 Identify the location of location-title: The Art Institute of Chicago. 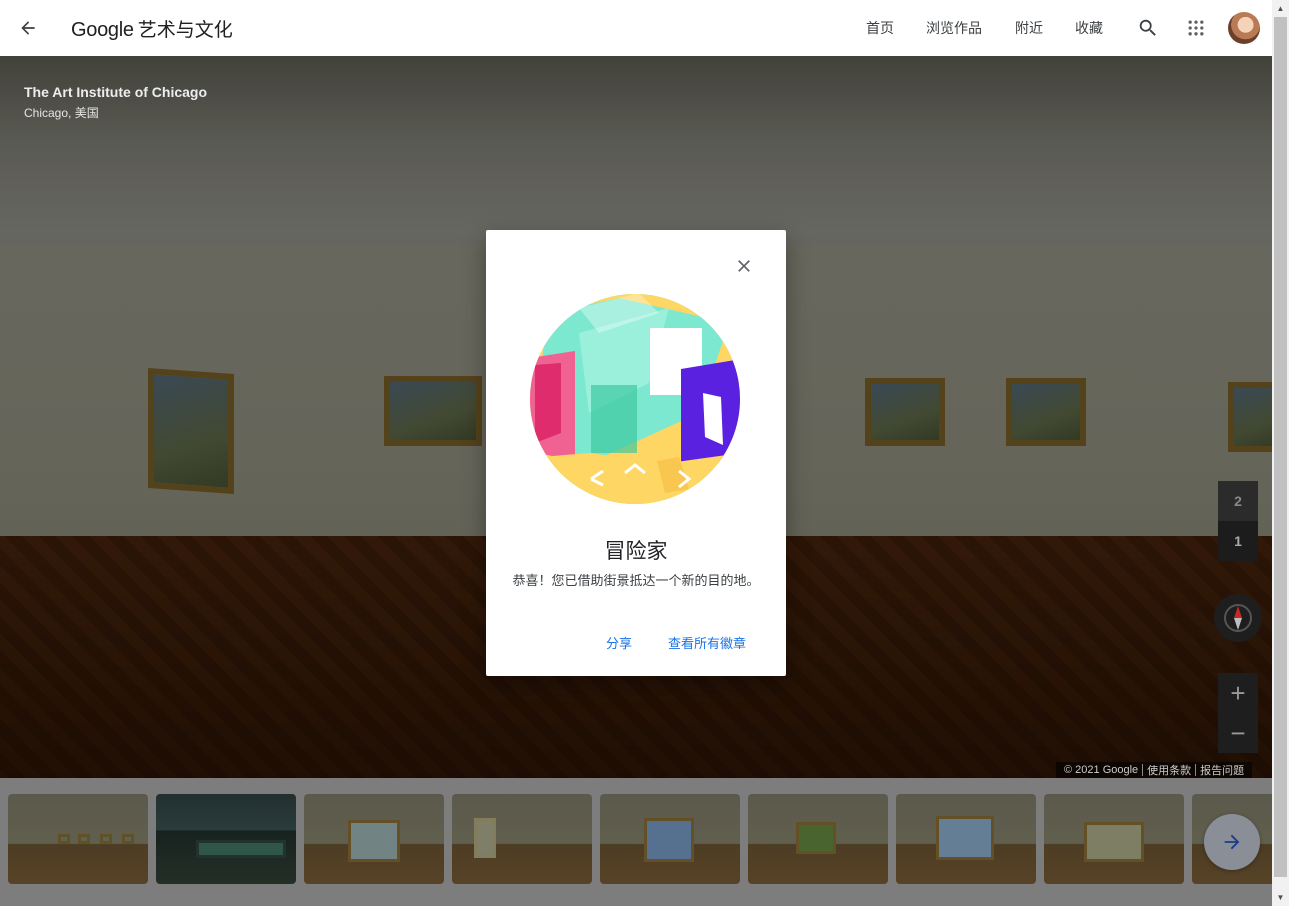
(116, 92).